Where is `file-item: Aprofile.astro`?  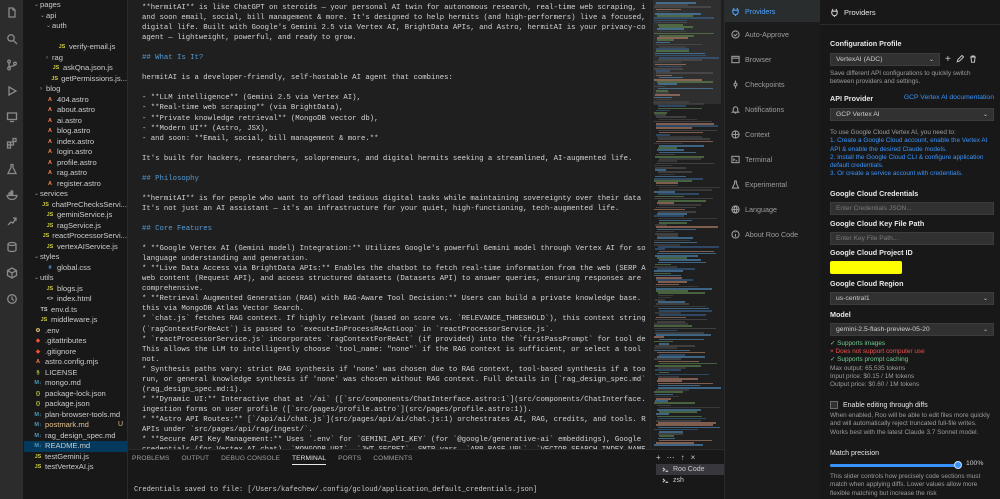
file-item: Aprofile.astro is located at coordinates (75, 163).